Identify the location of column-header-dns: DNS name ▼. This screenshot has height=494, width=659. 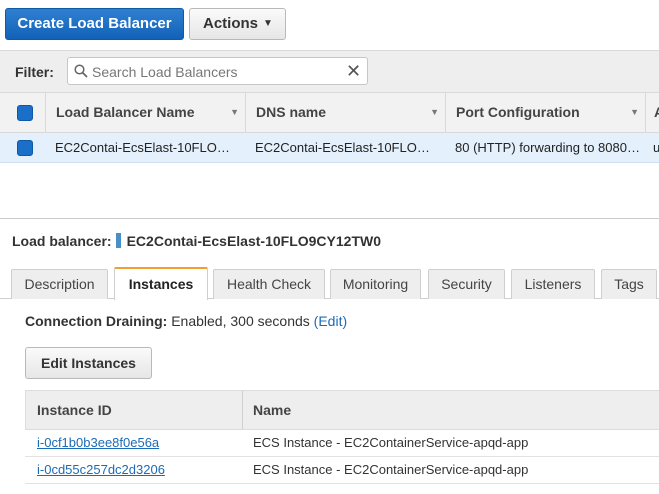
(345, 112).